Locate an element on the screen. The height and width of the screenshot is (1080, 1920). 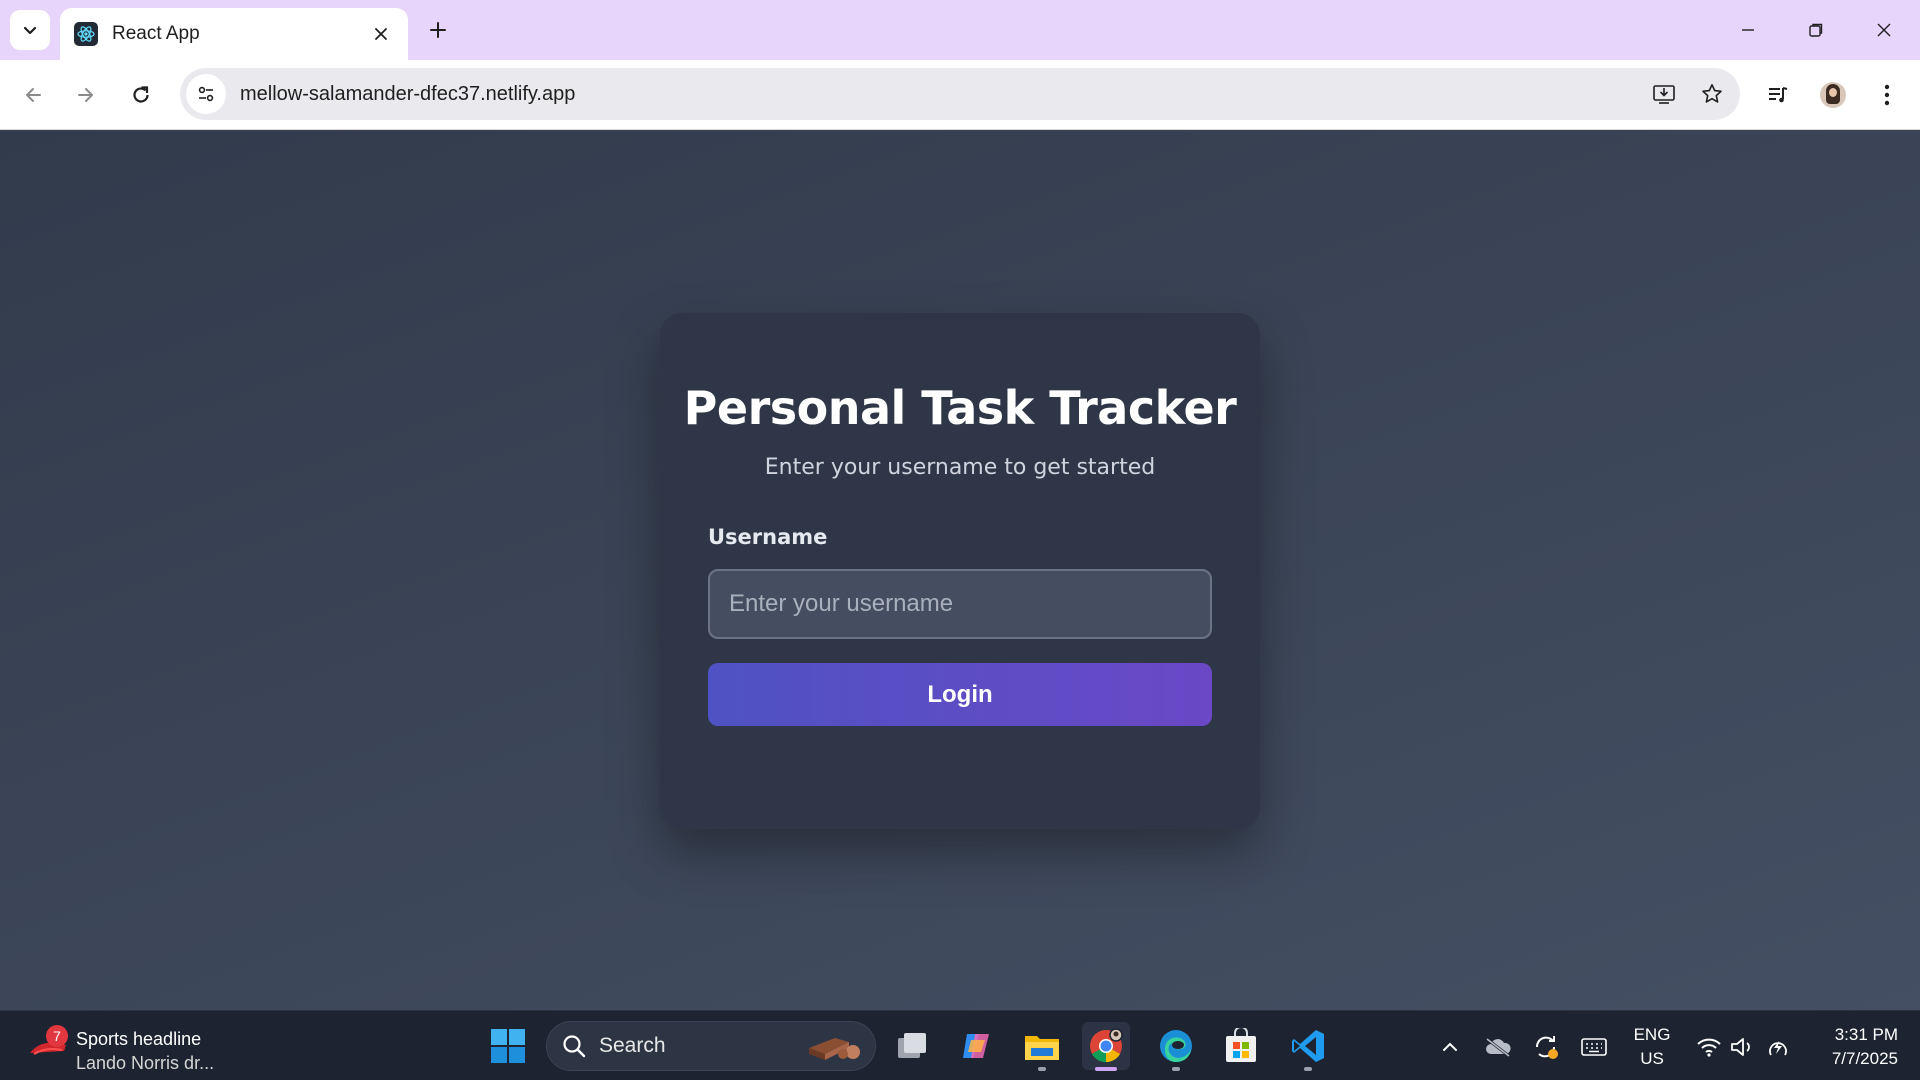
chrome-button is located at coordinates (1106, 1046).